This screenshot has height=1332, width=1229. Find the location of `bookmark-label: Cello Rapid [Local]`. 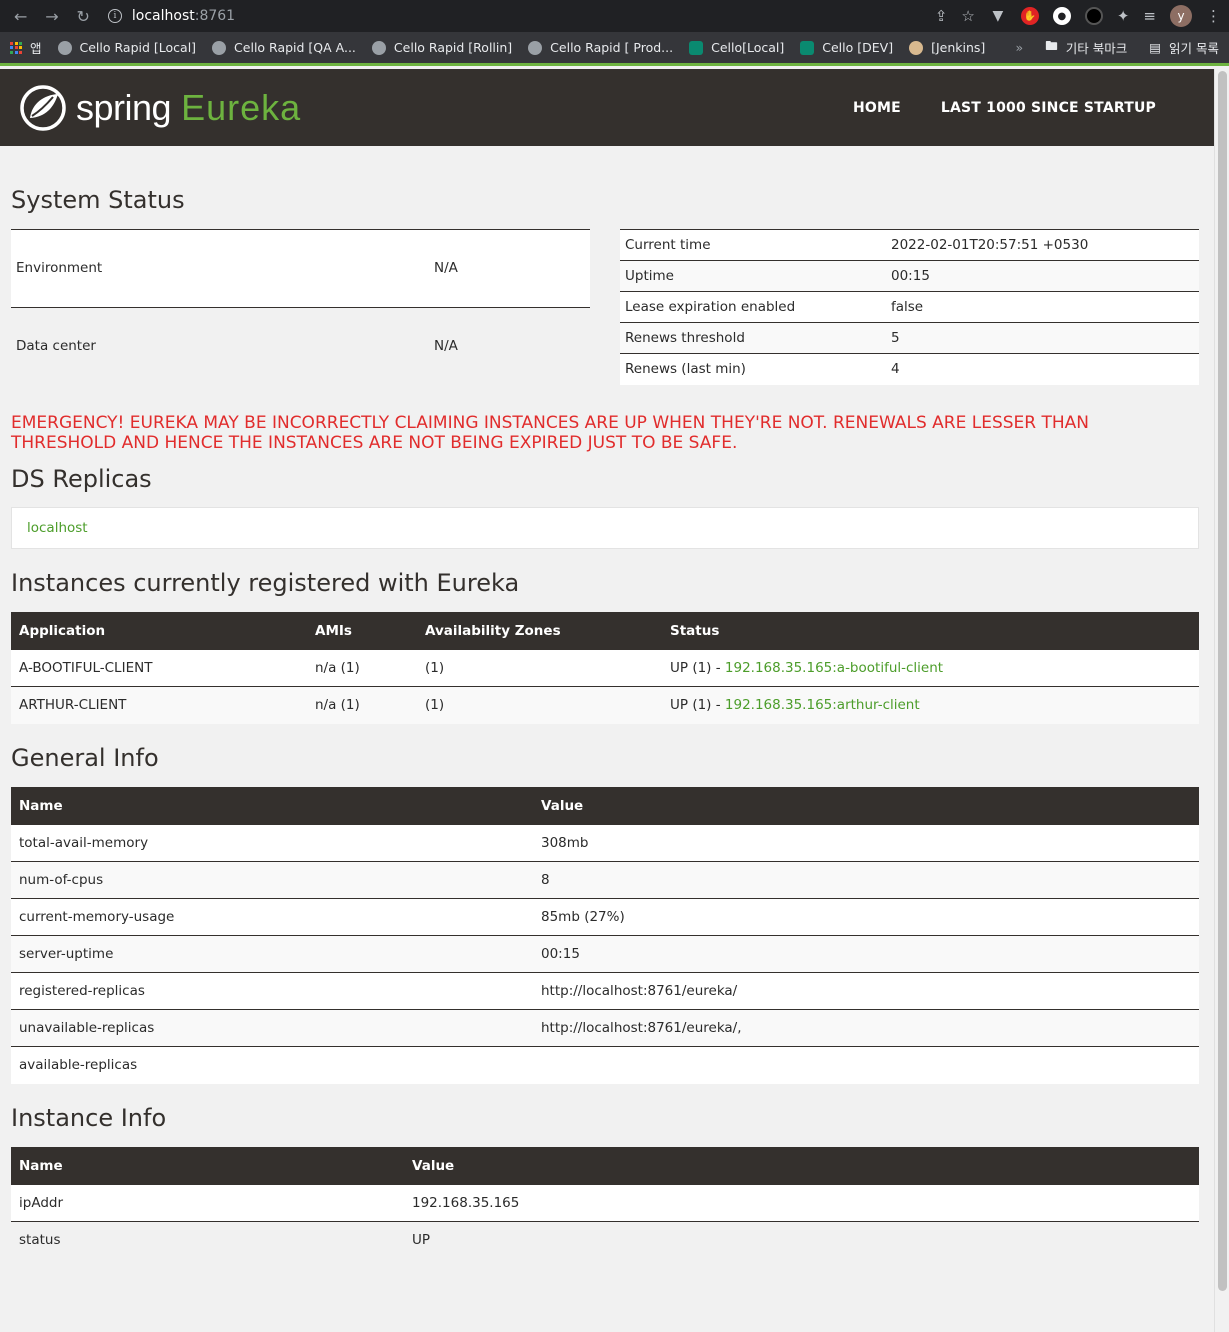

bookmark-label: Cello Rapid [Local] is located at coordinates (138, 47).